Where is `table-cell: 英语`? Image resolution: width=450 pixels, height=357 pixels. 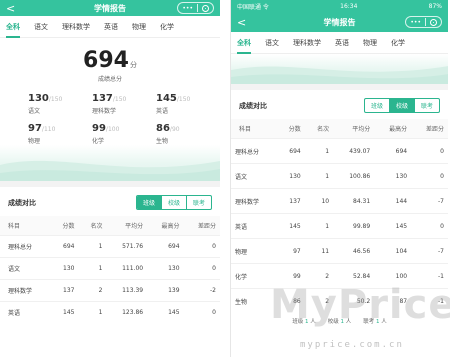 table-cell: 英语 is located at coordinates (254, 226).